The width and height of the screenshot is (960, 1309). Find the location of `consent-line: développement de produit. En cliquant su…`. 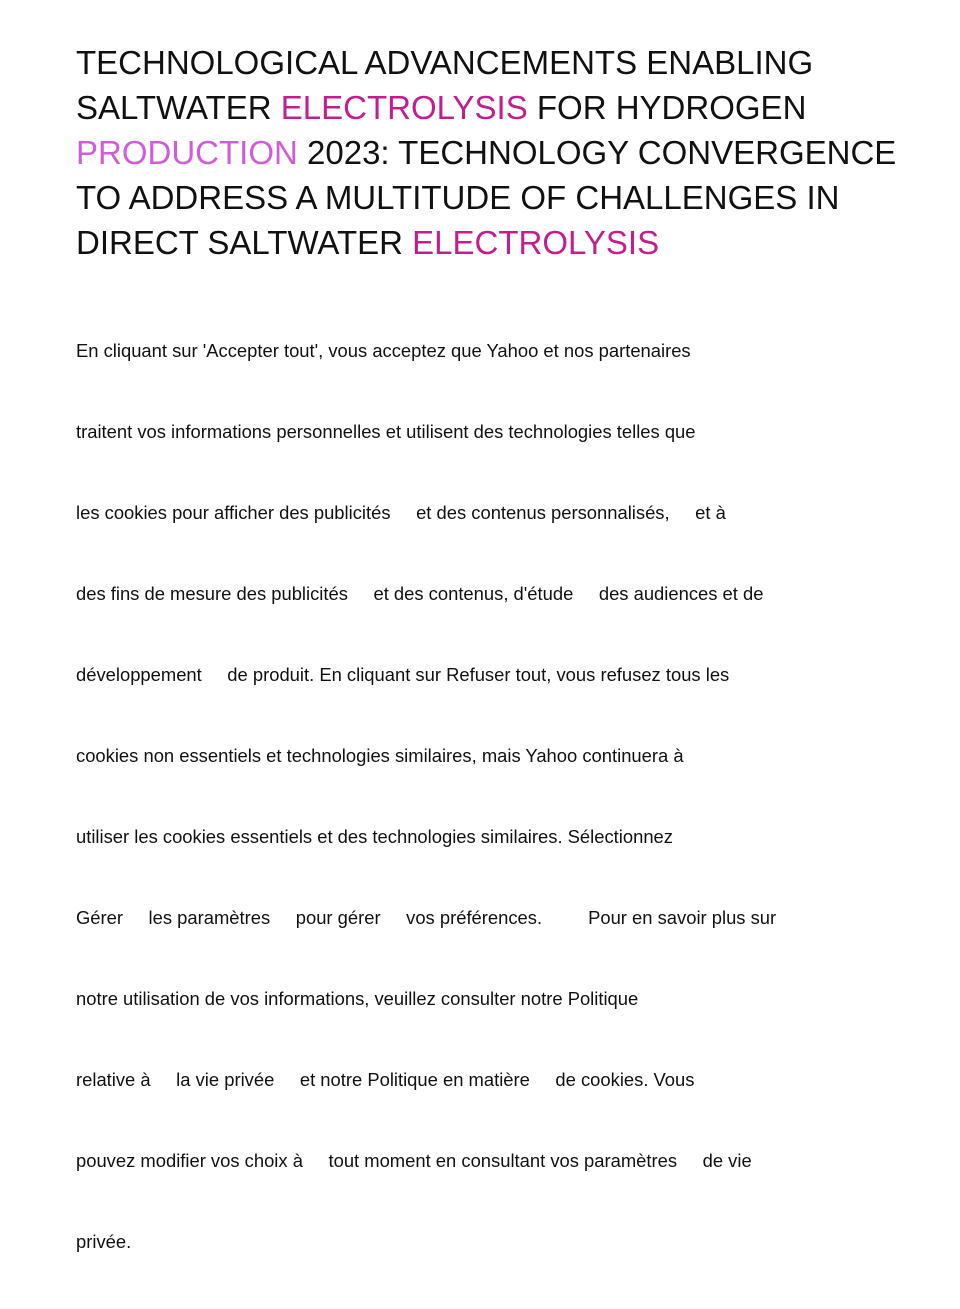

consent-line: développement de produit. En cliquant su… is located at coordinates (403, 674).